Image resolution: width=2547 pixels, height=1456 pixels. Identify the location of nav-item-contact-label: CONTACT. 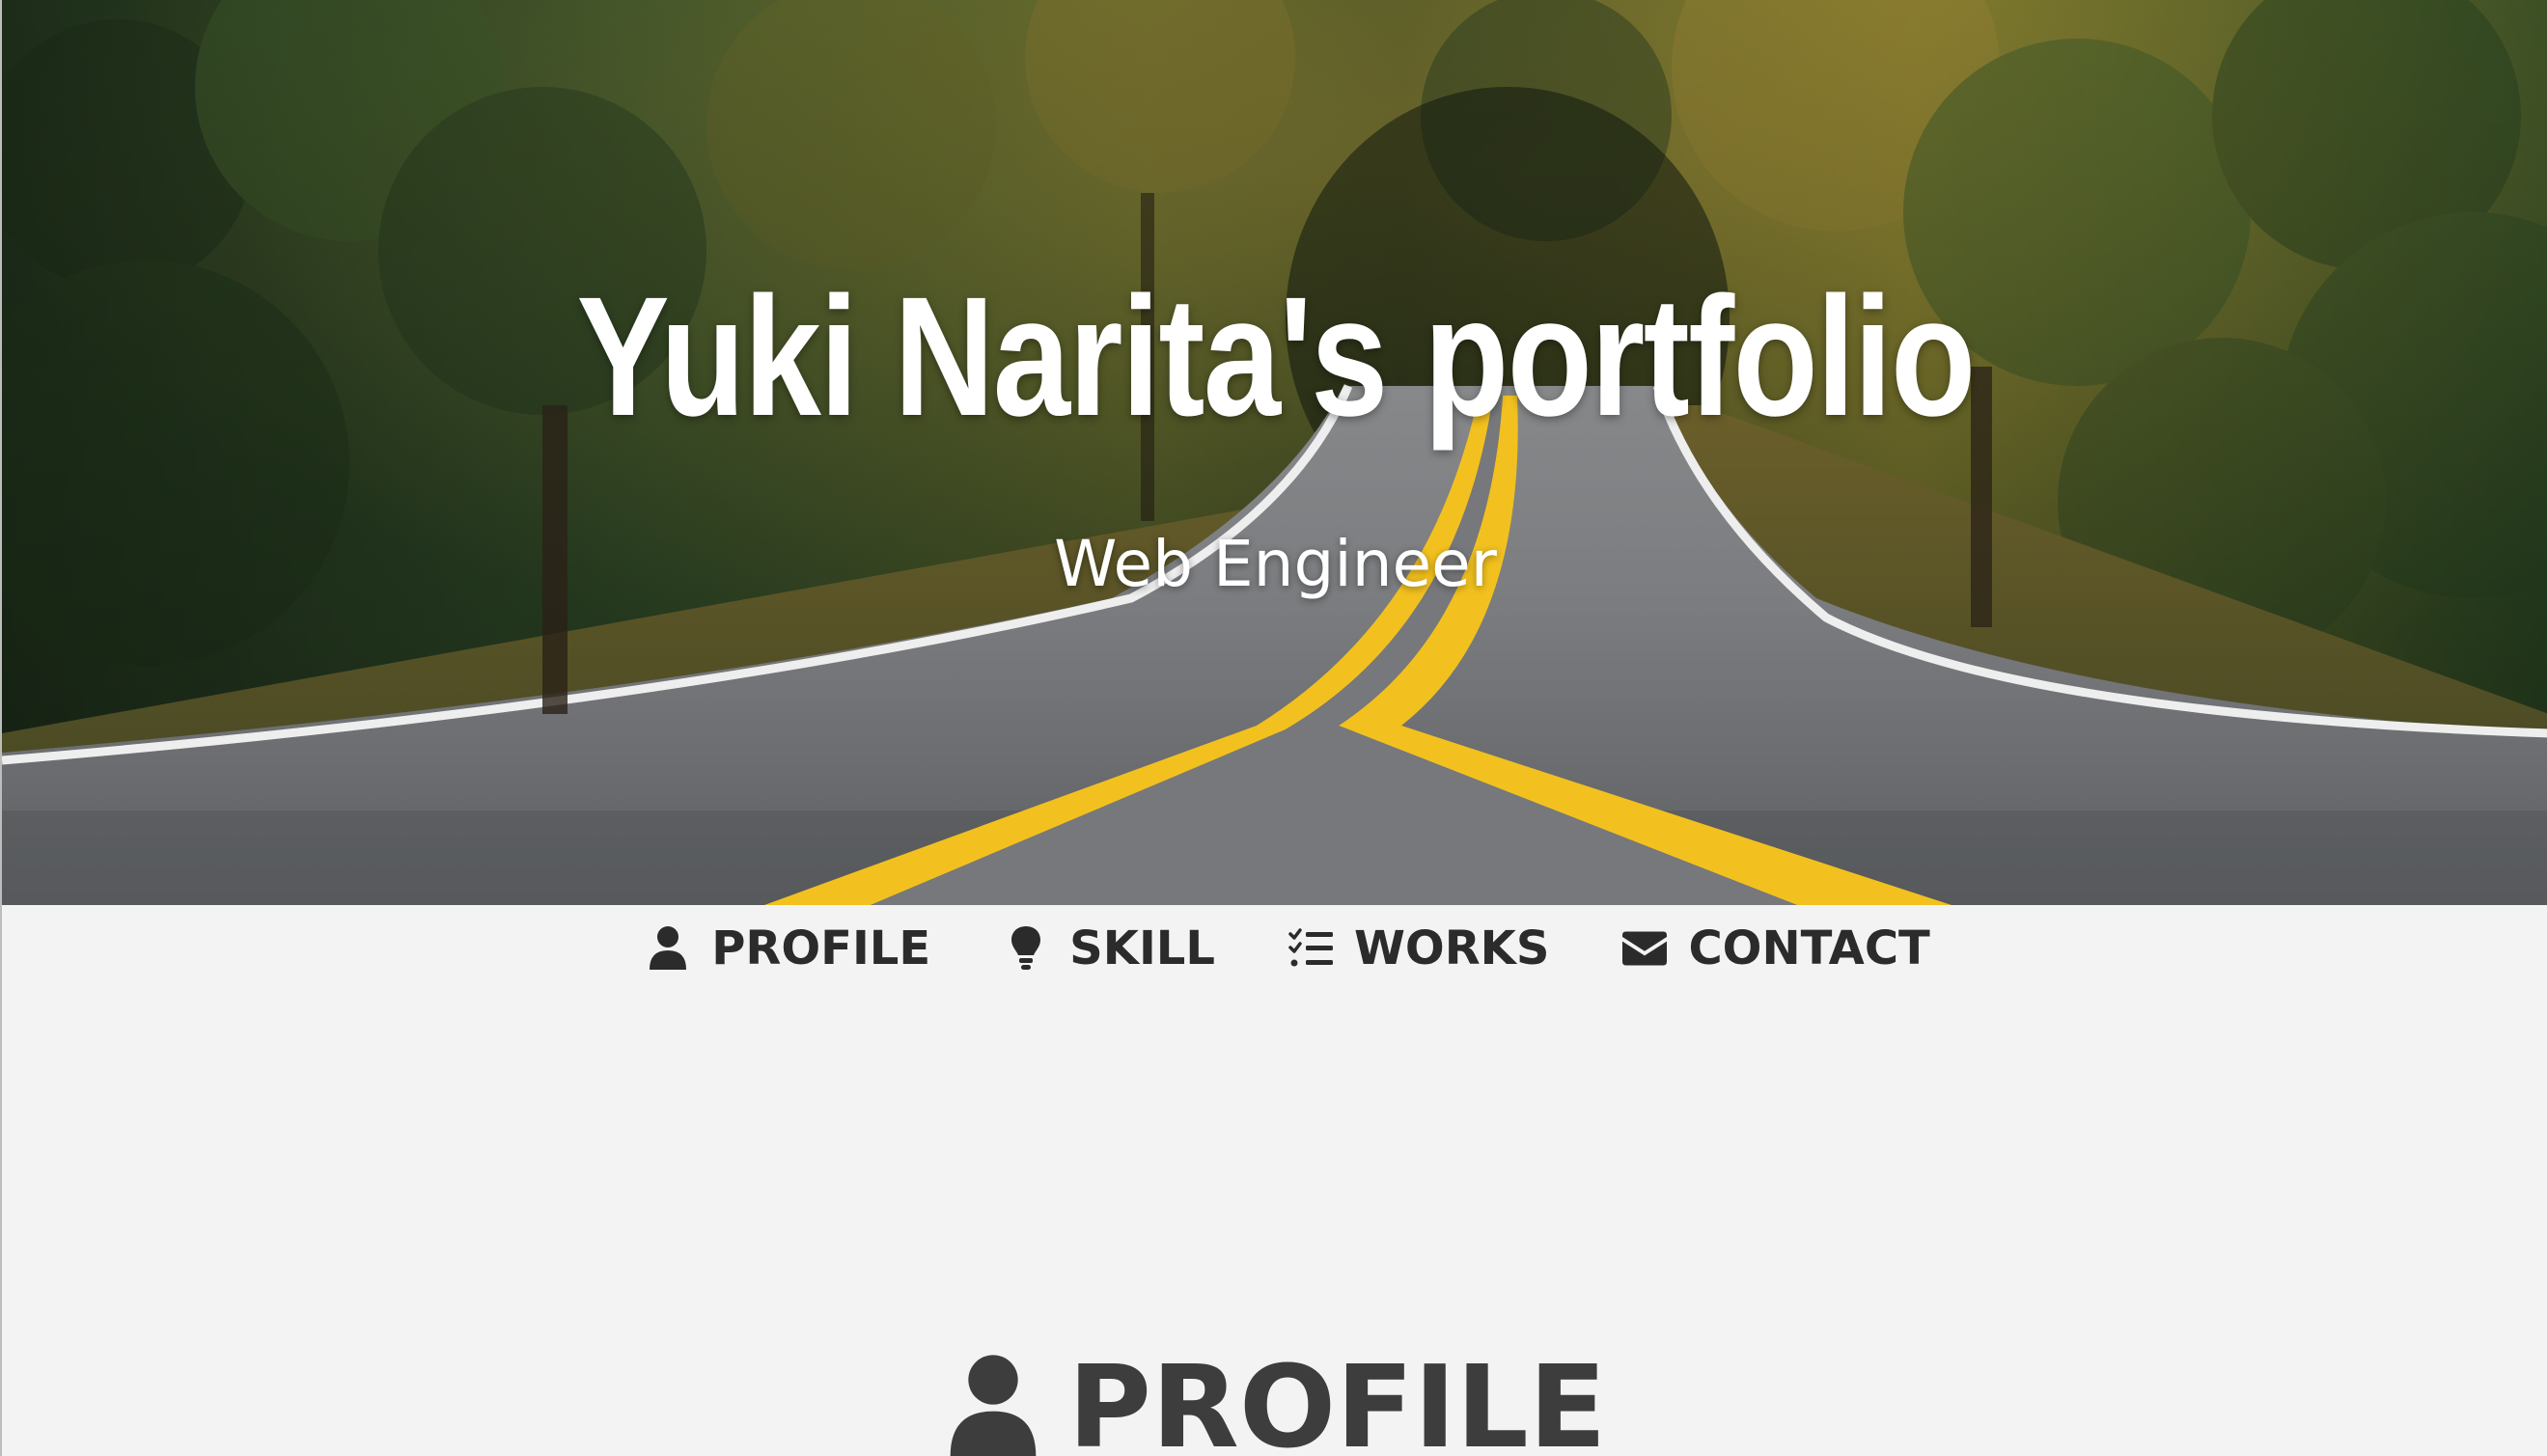
(1809, 948).